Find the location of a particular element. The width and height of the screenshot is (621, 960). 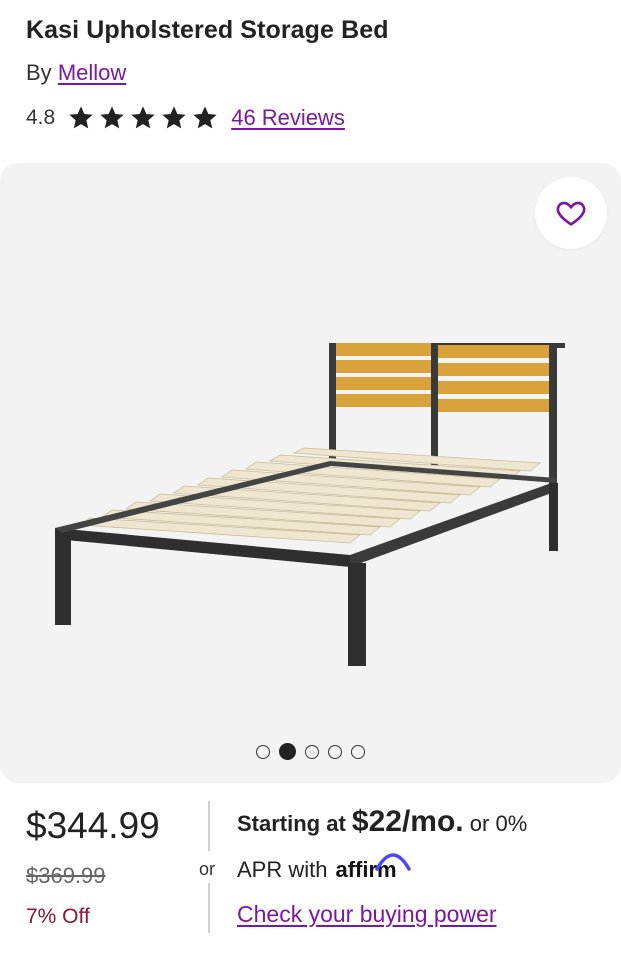

affirm-arc-icon is located at coordinates (393, 862).